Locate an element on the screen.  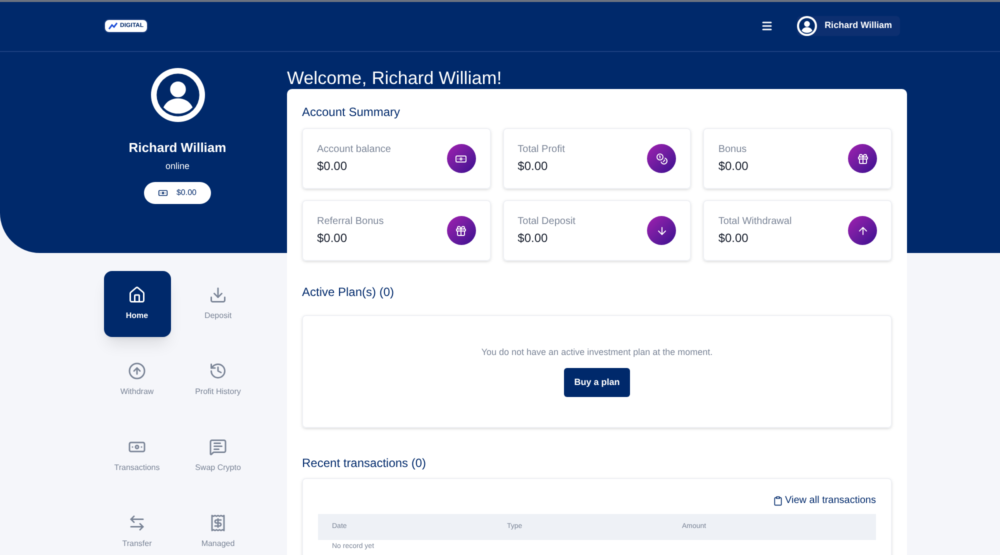
clipboard-icon is located at coordinates (778, 501).